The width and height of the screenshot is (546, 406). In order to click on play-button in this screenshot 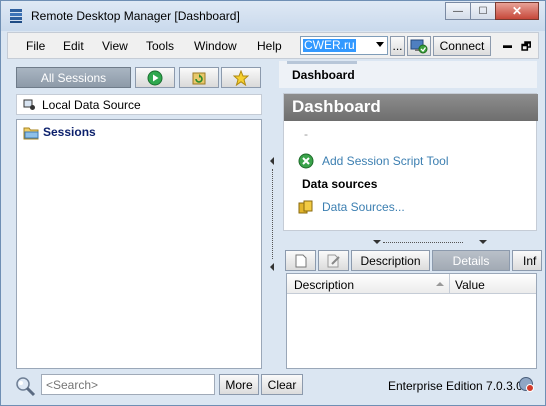, I will do `click(155, 77)`.